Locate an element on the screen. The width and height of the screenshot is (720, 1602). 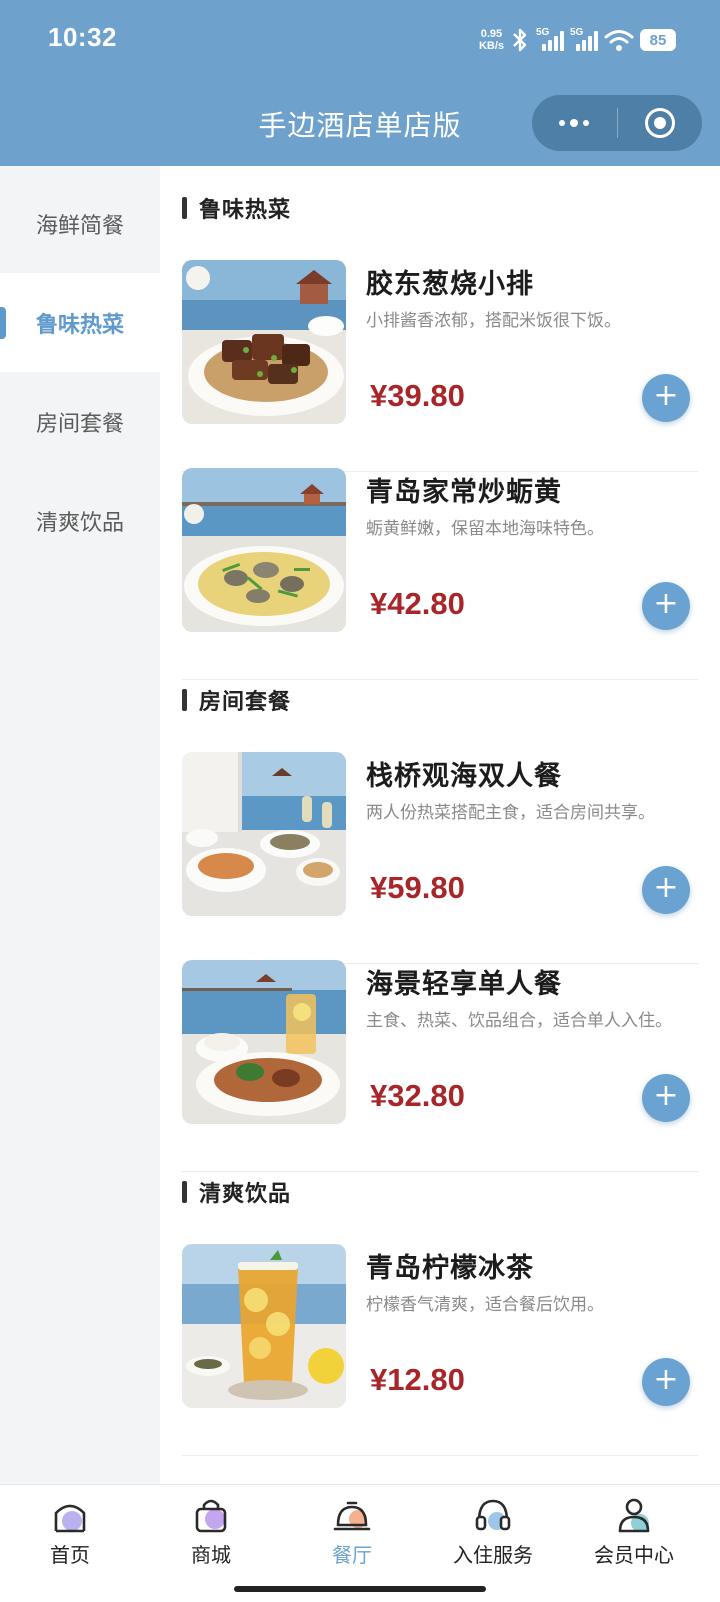
tab-label: 餐厅 is located at coordinates (352, 1555).